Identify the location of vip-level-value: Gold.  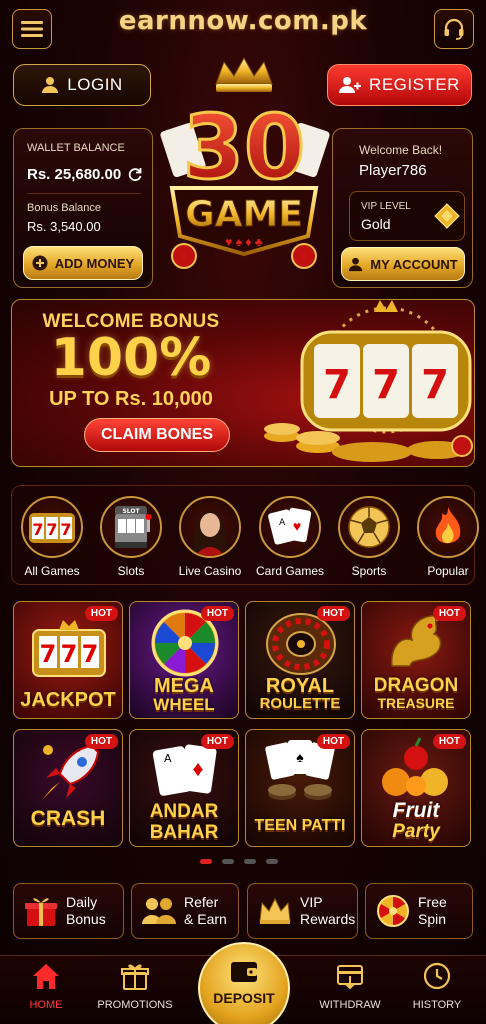
(376, 224).